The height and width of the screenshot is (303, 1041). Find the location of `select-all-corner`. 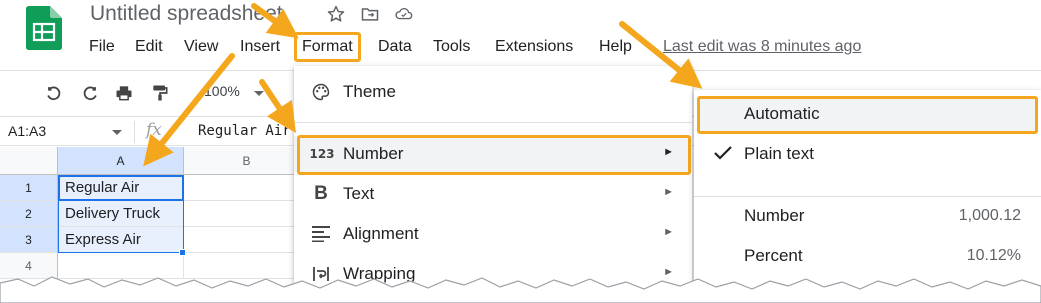

select-all-corner is located at coordinates (29, 161).